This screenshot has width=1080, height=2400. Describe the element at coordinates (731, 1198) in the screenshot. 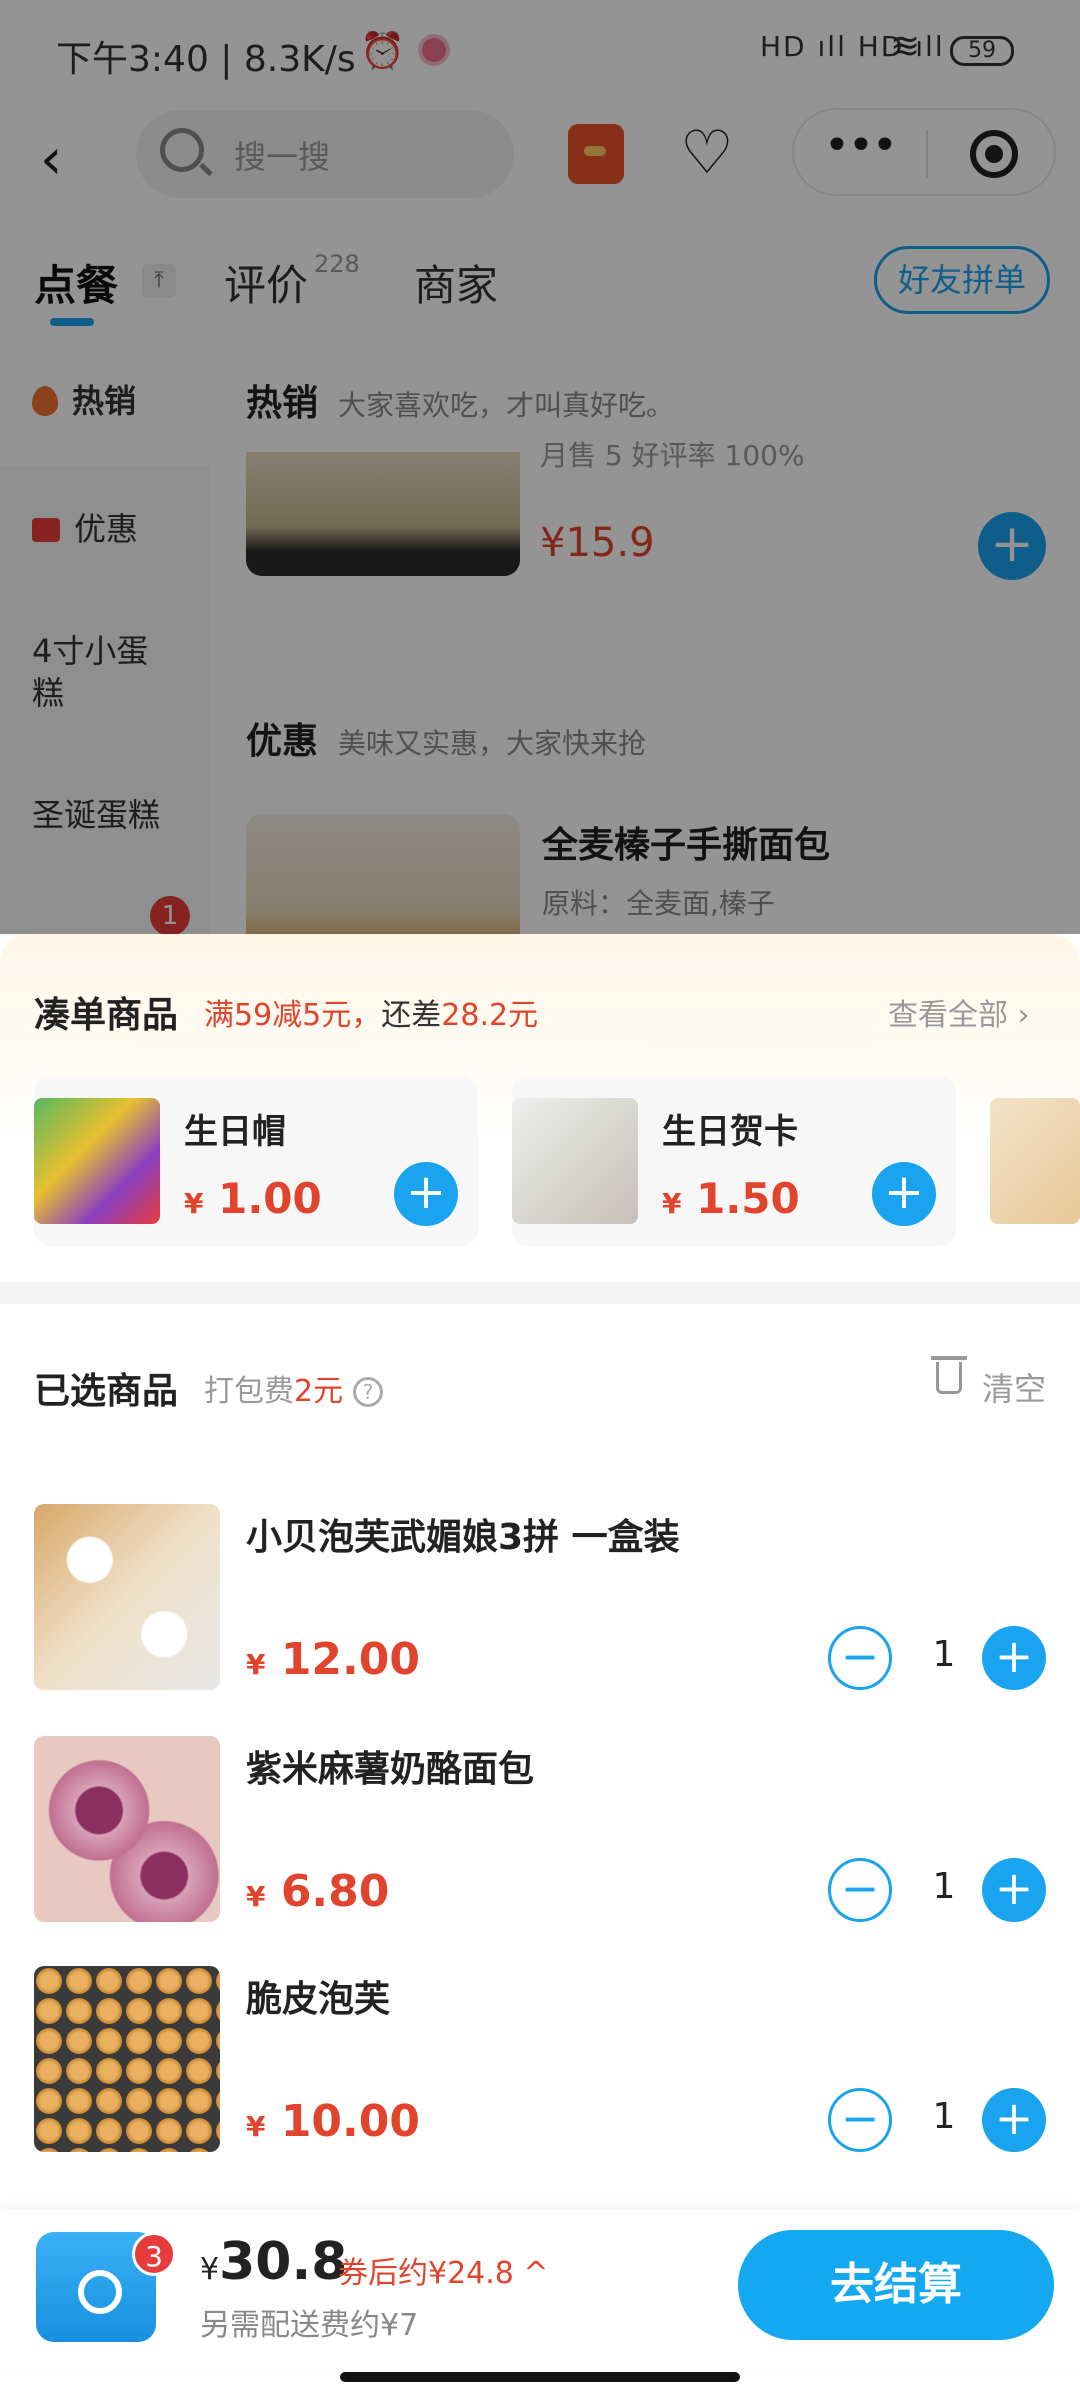

I see `addon-price: ¥ 1.50` at that location.